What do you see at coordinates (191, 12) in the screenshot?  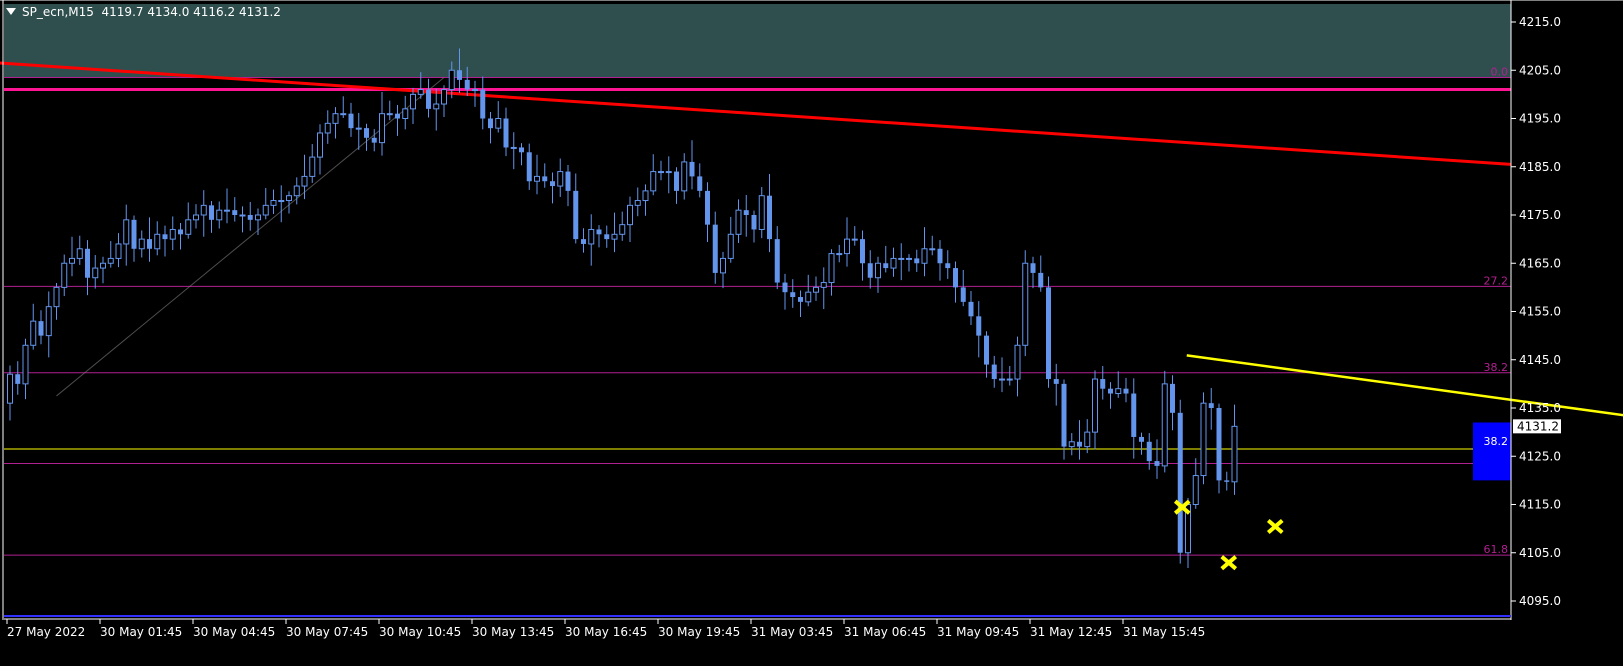 I see `ohlc-values: 4119.7 4134.0 4116.2 4131.2` at bounding box center [191, 12].